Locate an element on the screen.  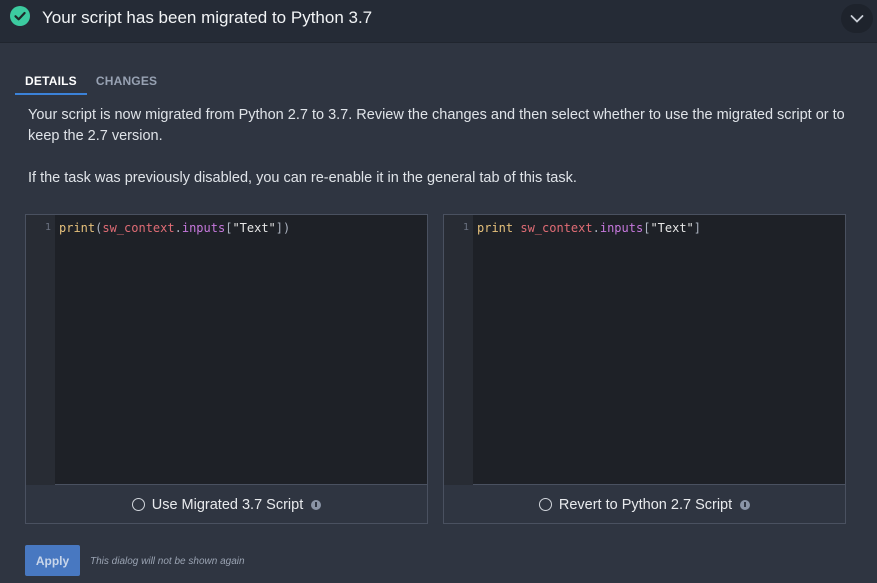
tab-details: DETAILS is located at coordinates (51, 83).